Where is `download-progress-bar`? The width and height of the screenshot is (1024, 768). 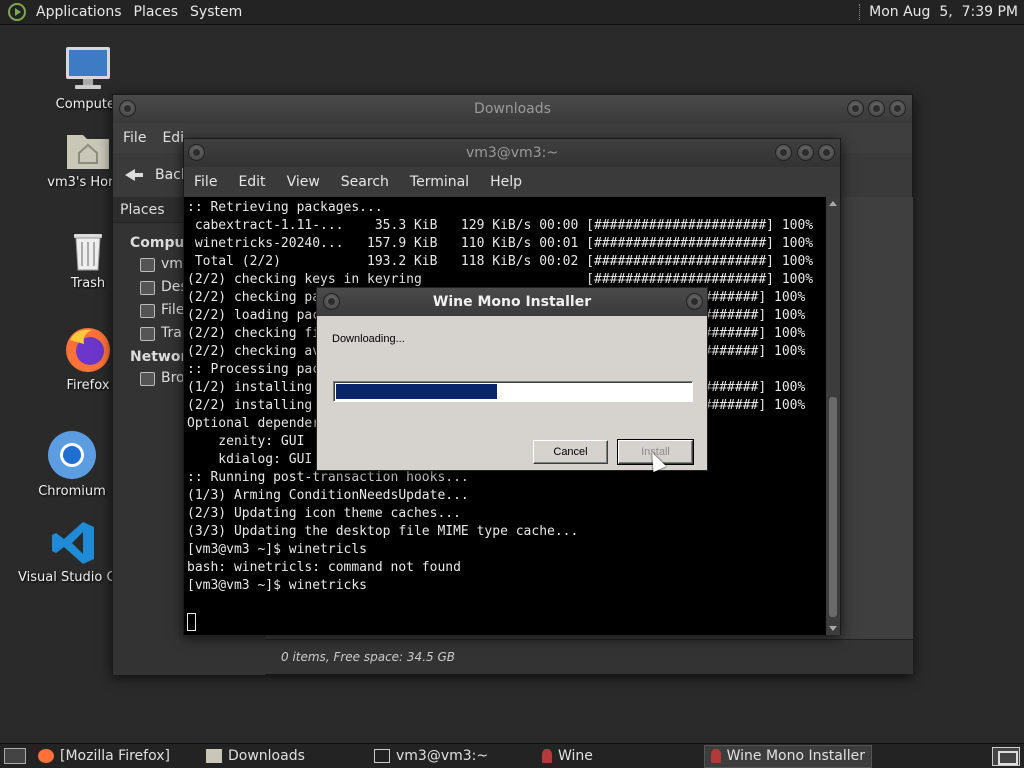
download-progress-bar is located at coordinates (513, 391).